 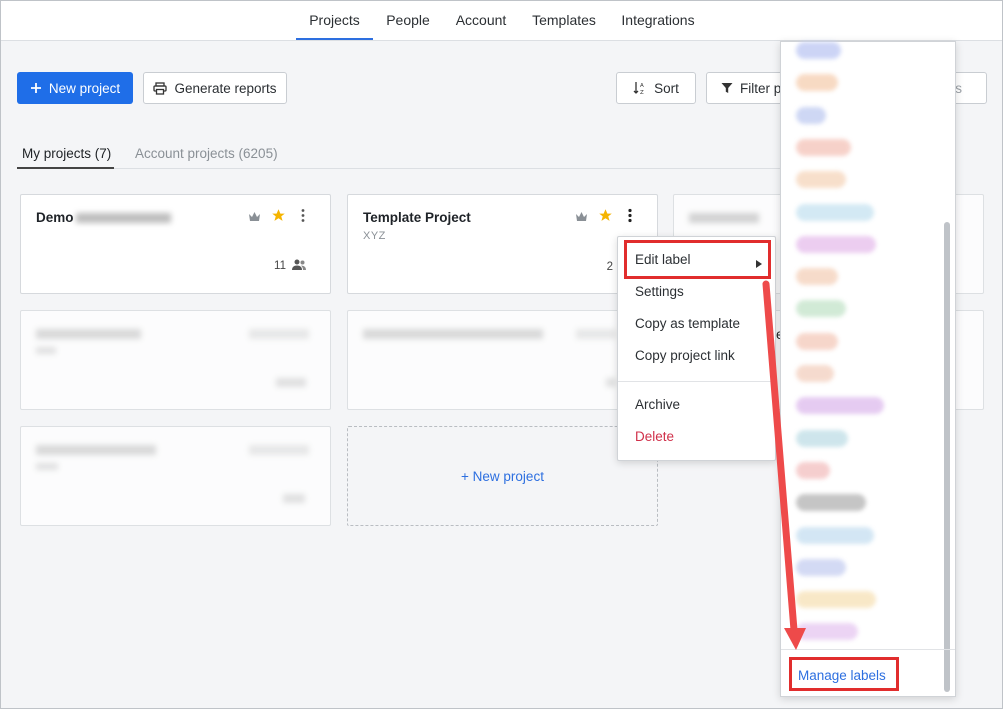 What do you see at coordinates (666, 88) in the screenshot?
I see `sort-label: Sort` at bounding box center [666, 88].